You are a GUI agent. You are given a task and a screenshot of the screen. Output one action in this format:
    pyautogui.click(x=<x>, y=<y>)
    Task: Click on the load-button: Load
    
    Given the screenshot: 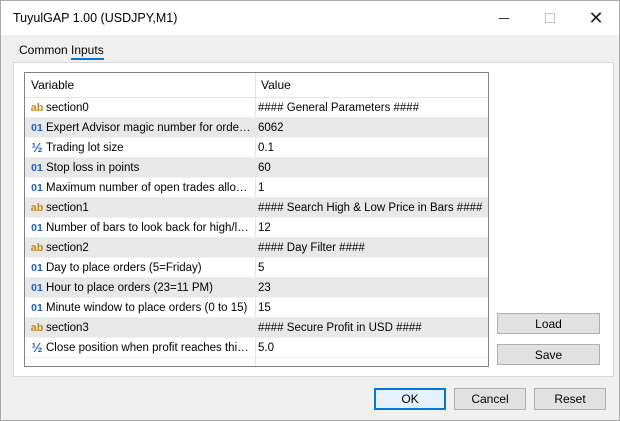 What is the action you would take?
    pyautogui.click(x=548, y=323)
    